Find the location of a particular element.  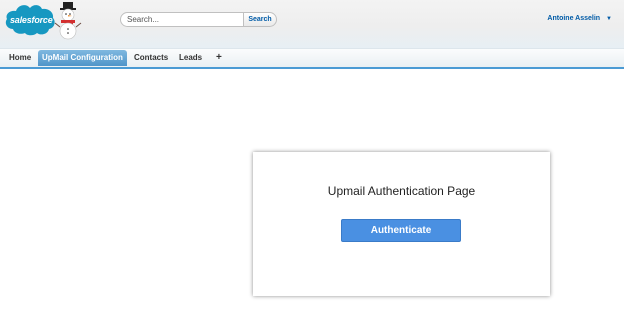

search-input is located at coordinates (182, 19).